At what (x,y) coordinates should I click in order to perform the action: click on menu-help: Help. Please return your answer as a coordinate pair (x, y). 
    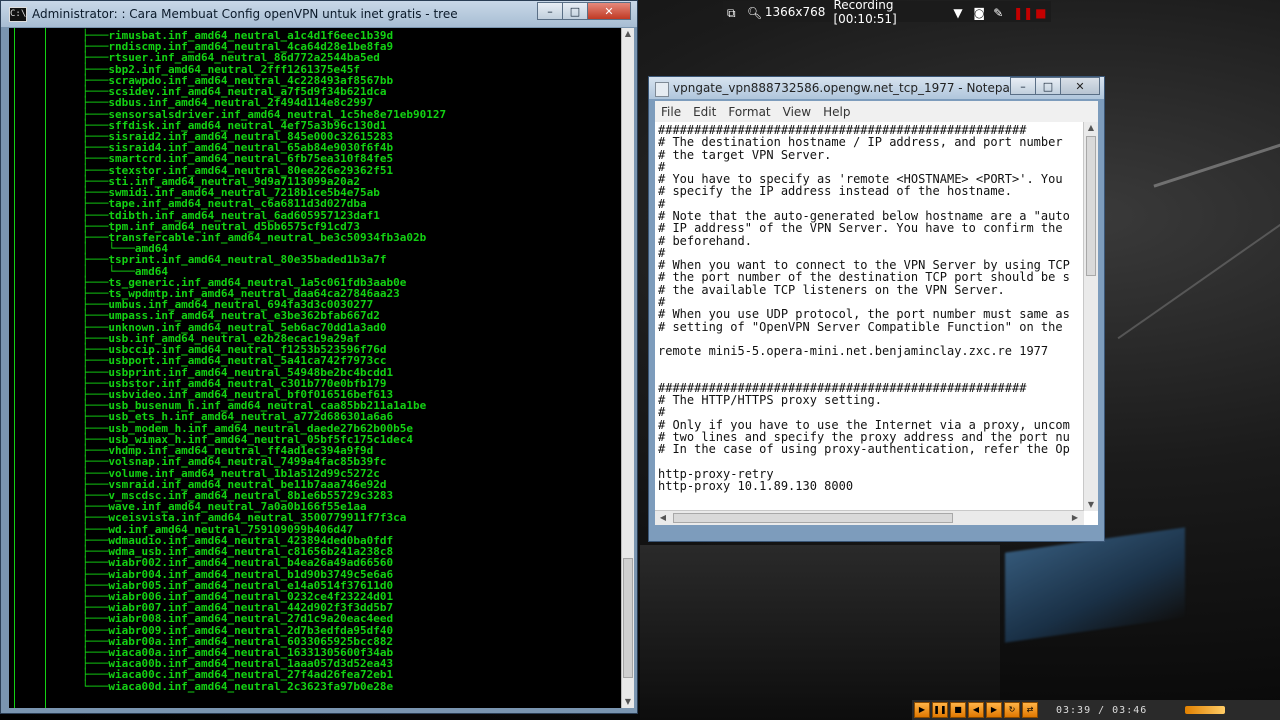
    Looking at the image, I should click on (836, 112).